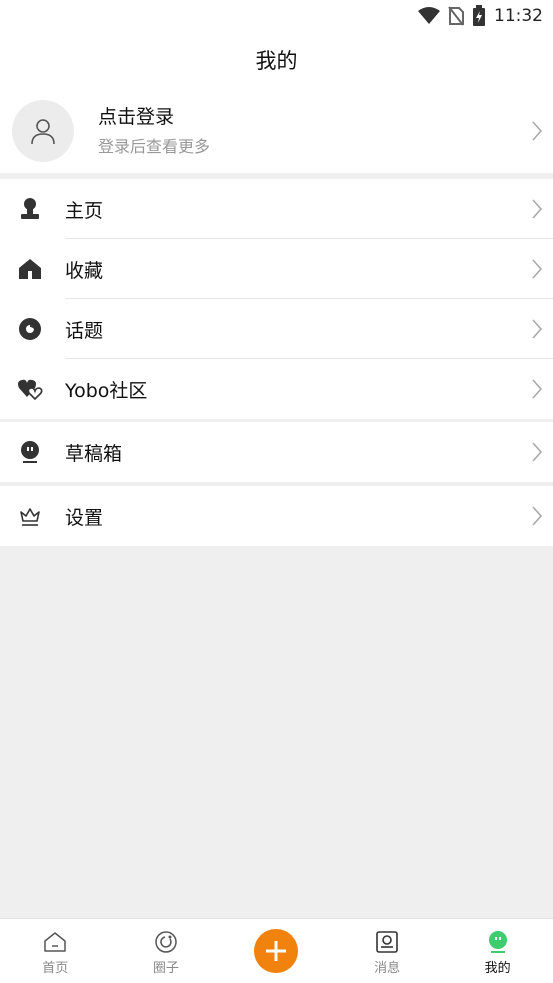 This screenshot has width=553, height=983. I want to click on bottom-tab-bar: 首页 圈子 消息 我的, so click(276, 950).